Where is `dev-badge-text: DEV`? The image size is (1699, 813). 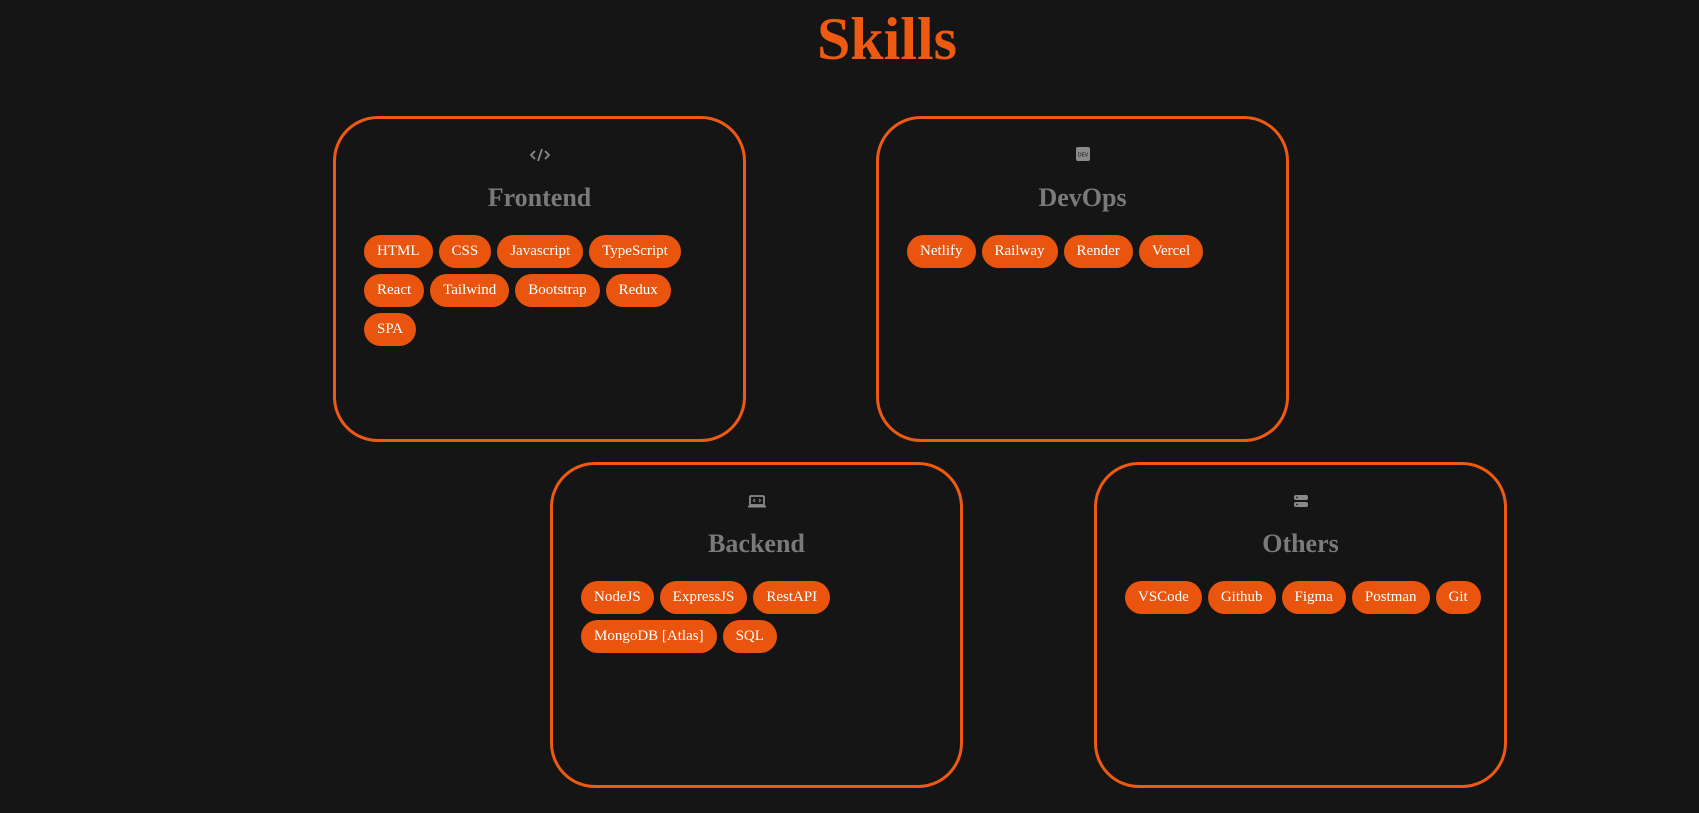 dev-badge-text: DEV is located at coordinates (1082, 156).